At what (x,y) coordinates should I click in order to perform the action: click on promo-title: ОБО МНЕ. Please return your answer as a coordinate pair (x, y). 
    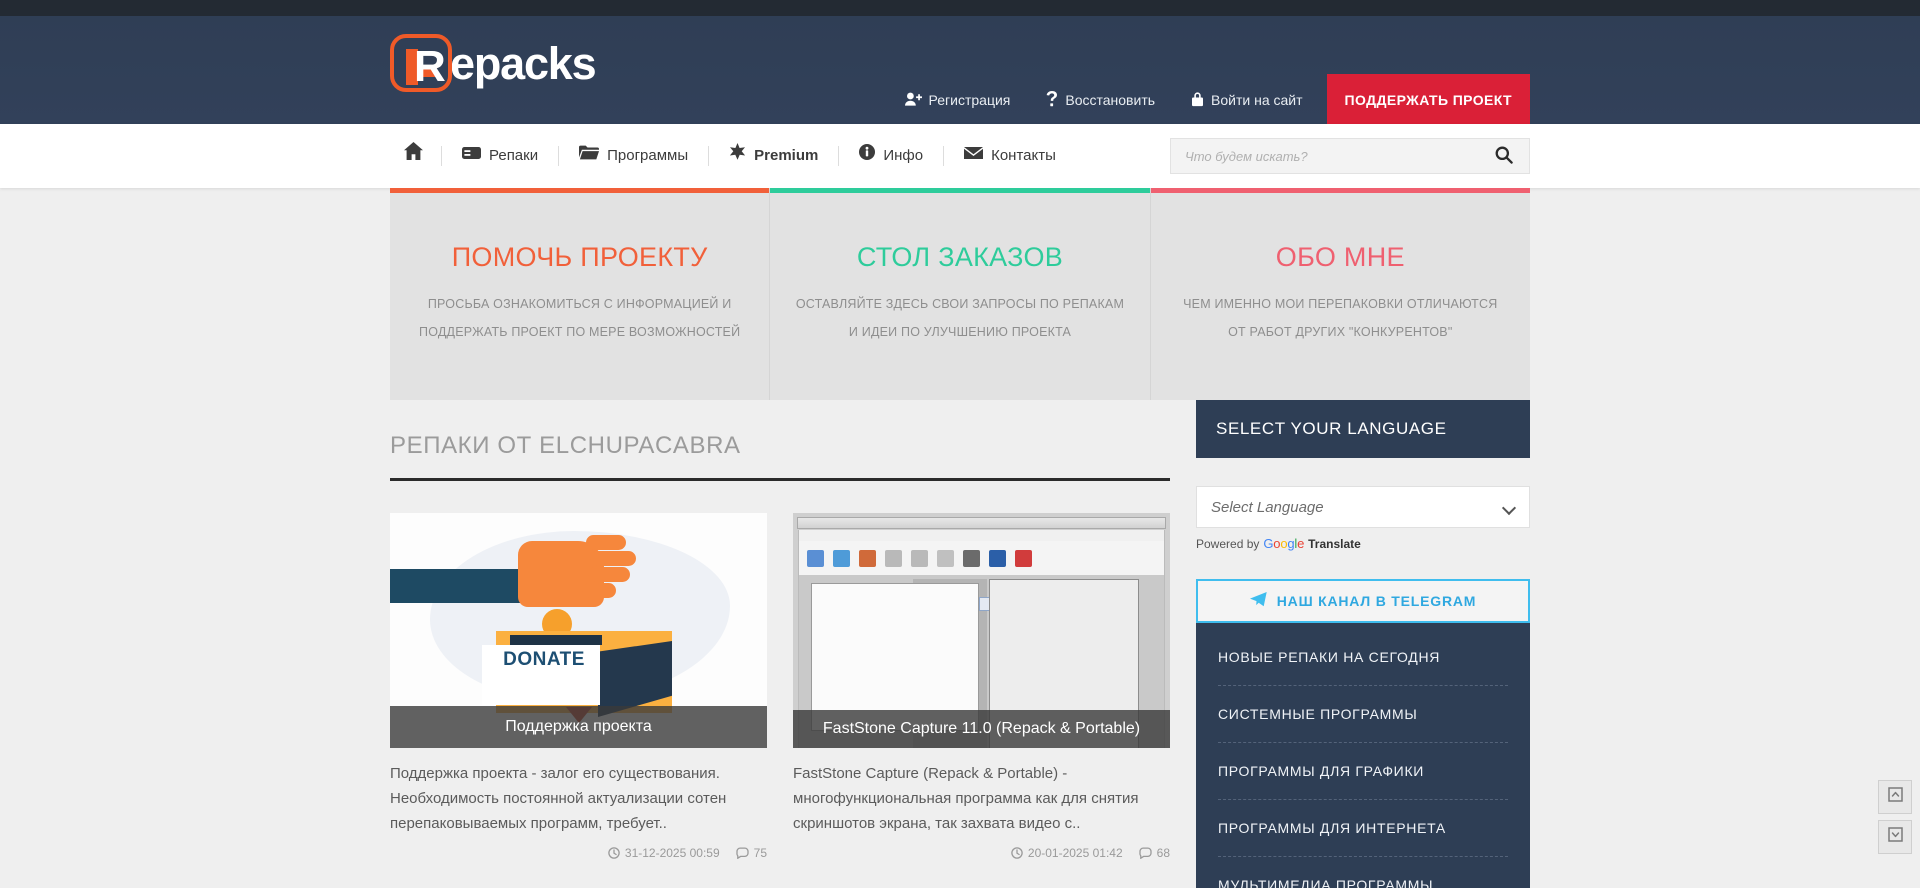
    Looking at the image, I should click on (1340, 257).